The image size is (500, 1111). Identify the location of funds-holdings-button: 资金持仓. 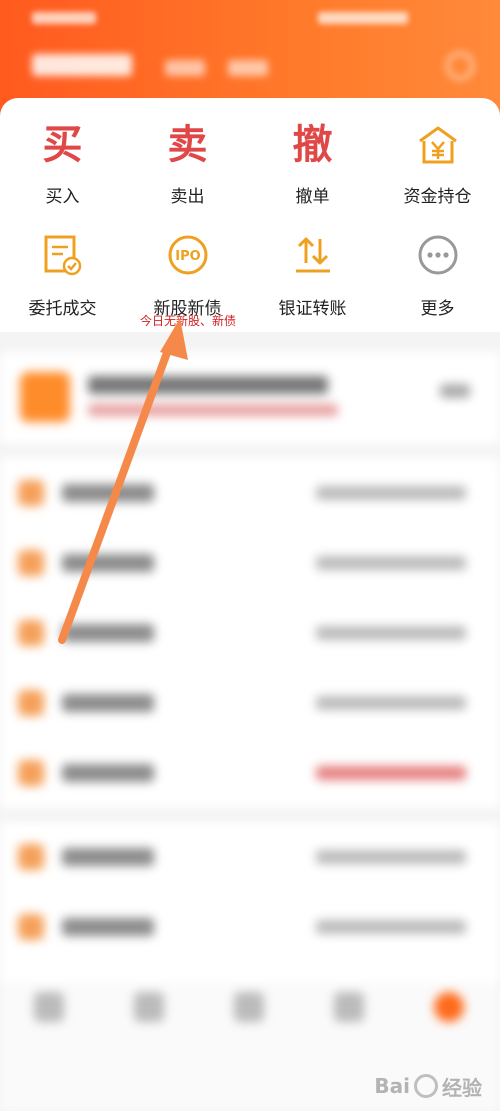
(437, 163).